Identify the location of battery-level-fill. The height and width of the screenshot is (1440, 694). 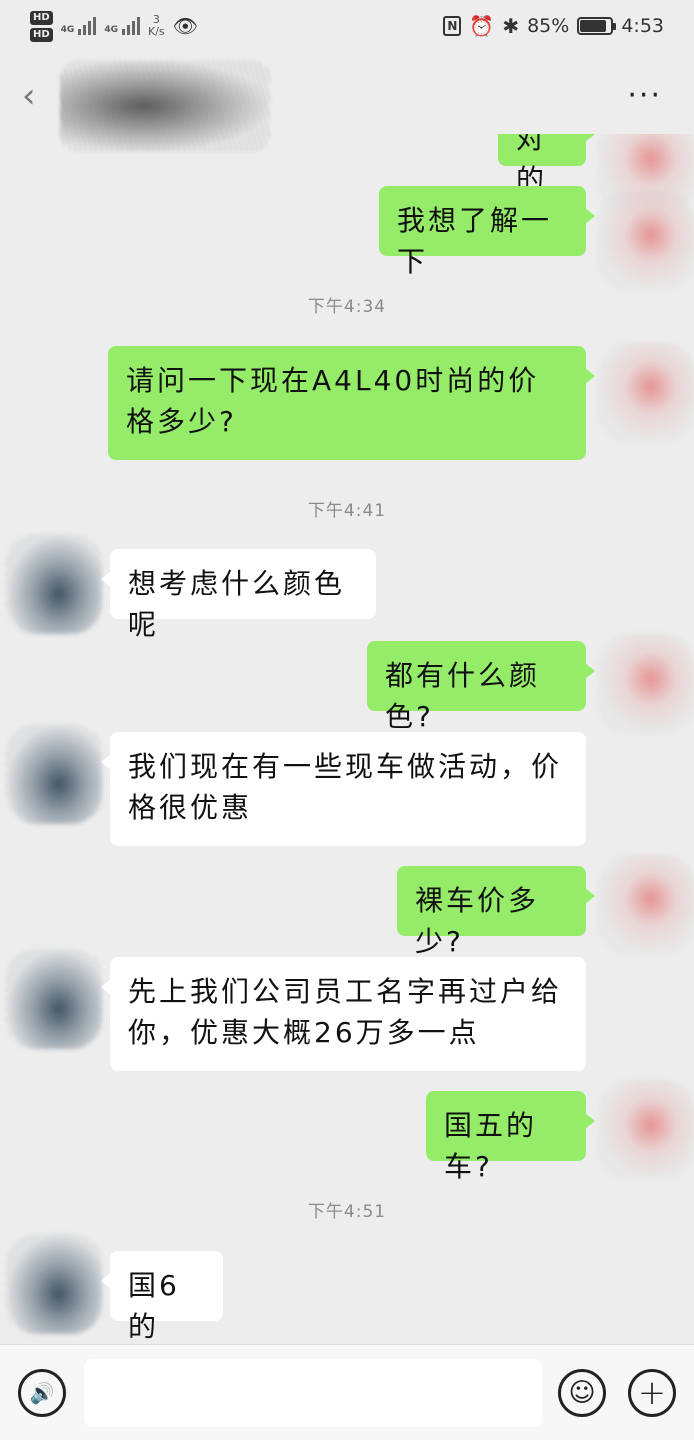
(593, 26).